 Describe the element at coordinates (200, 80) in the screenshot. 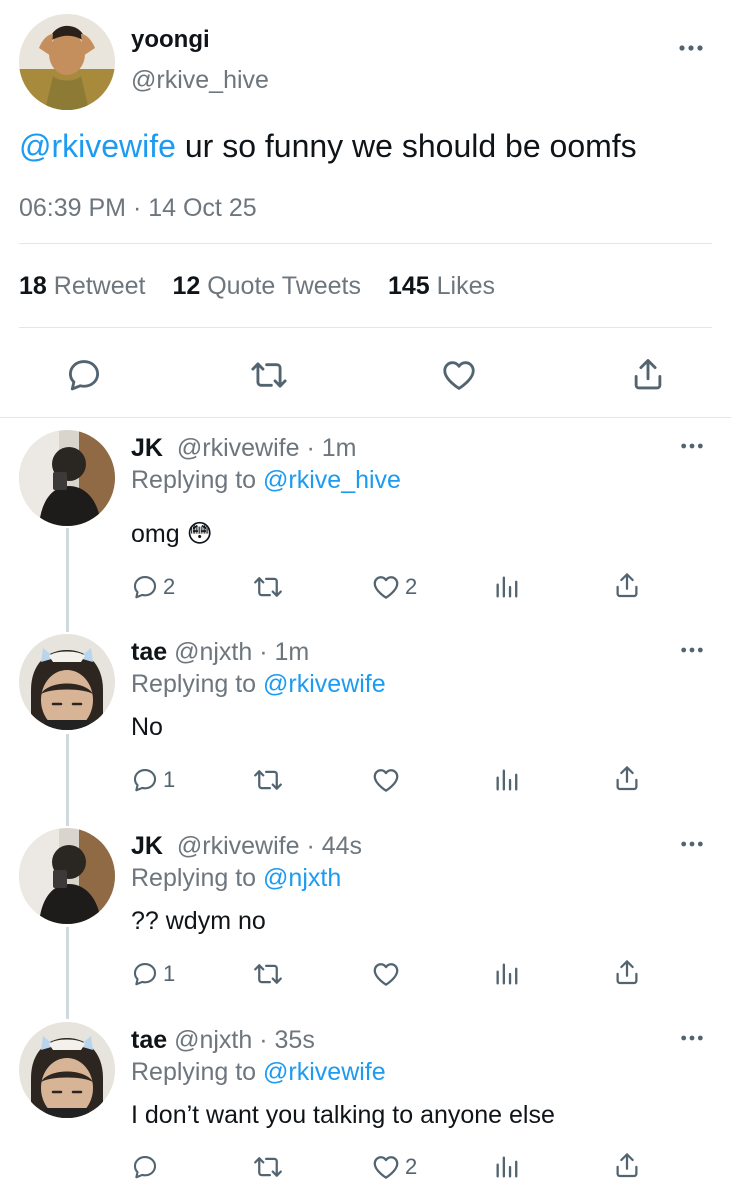

I see `user-handle: @rkive_hive` at that location.